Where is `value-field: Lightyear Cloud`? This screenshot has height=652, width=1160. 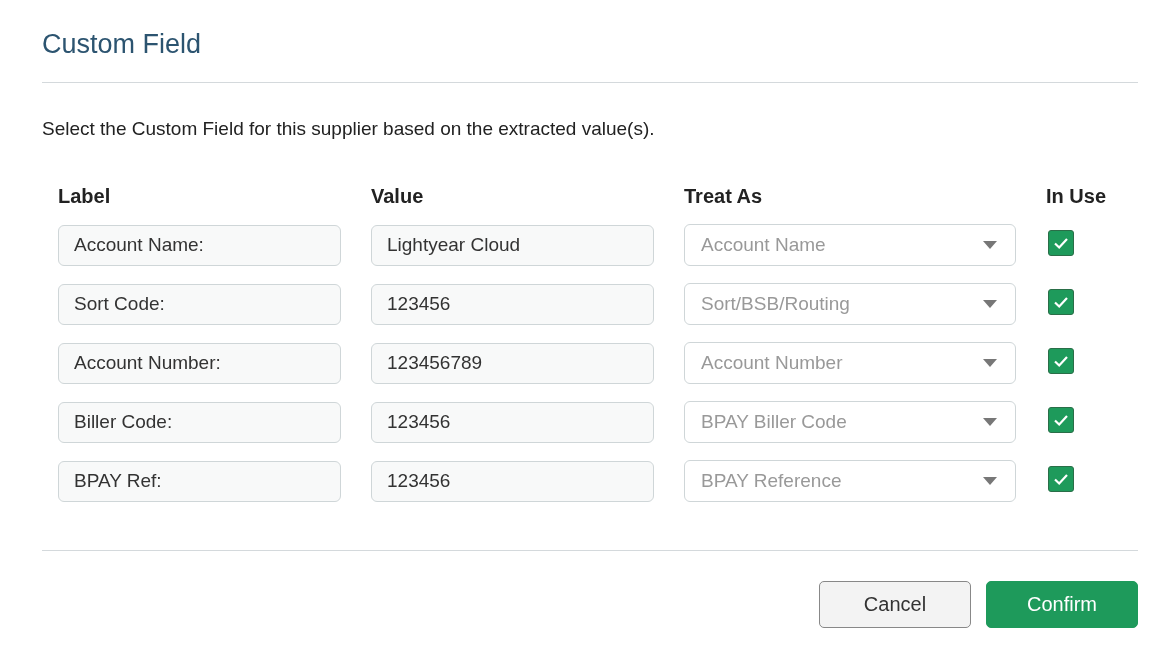
value-field: Lightyear Cloud is located at coordinates (512, 245).